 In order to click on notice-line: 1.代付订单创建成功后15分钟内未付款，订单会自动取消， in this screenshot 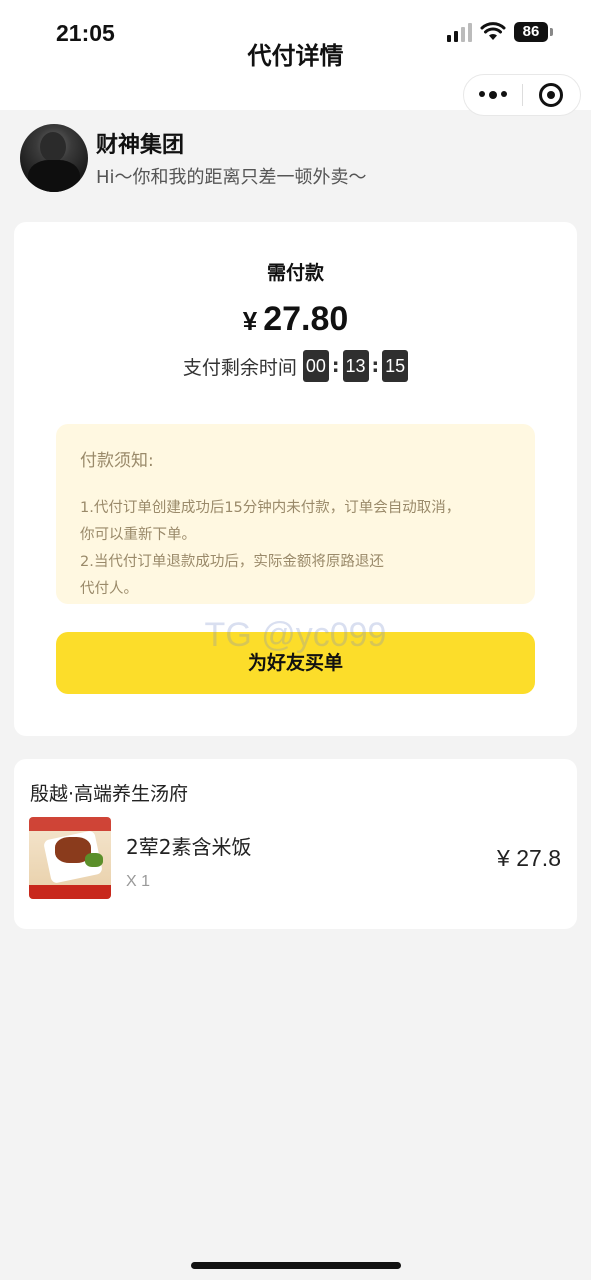, I will do `click(270, 508)`.